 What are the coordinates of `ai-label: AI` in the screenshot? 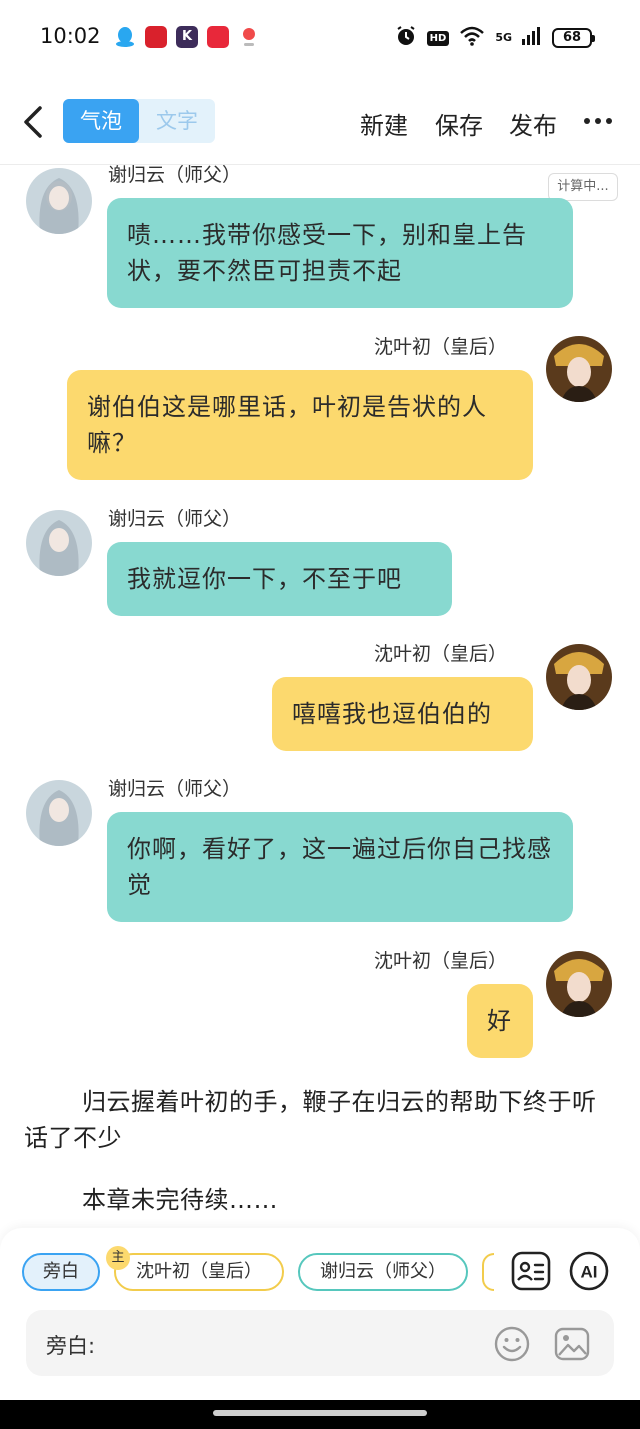 It's located at (589, 1272).